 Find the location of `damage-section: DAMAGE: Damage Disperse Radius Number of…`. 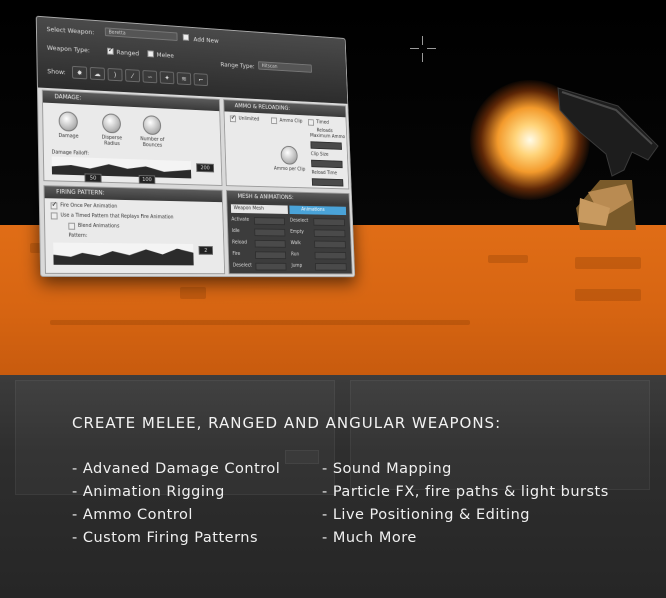

damage-section: DAMAGE: Damage Disperse Radius Number of… is located at coordinates (132, 137).